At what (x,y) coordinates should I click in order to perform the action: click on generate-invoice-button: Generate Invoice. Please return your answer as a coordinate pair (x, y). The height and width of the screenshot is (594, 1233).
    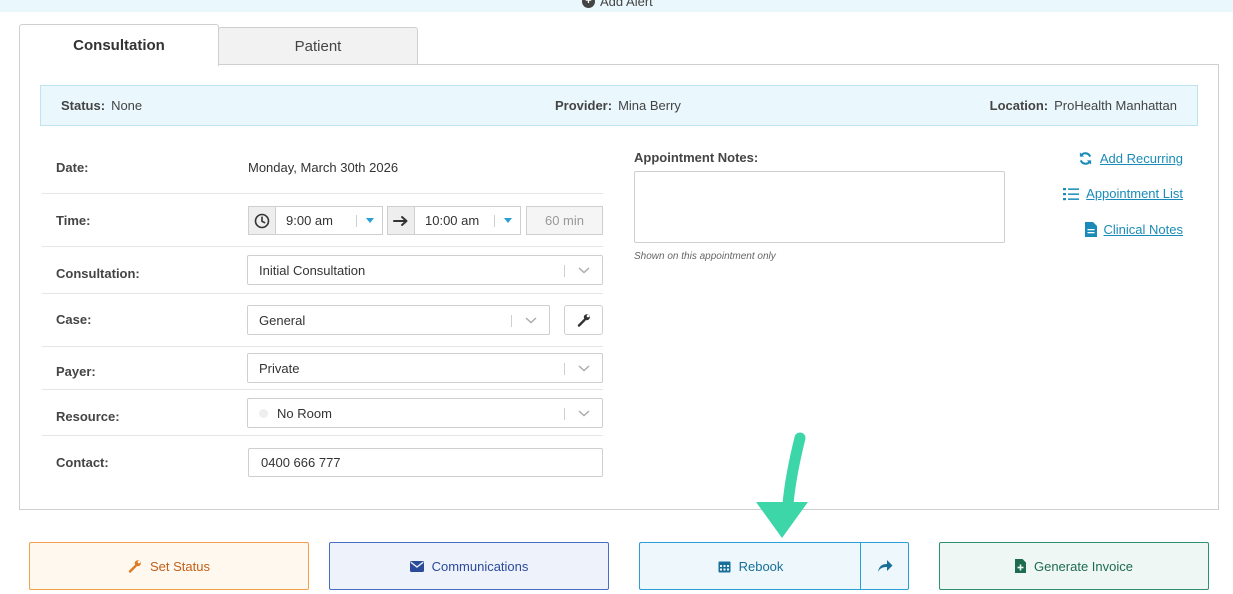
    Looking at the image, I should click on (1074, 566).